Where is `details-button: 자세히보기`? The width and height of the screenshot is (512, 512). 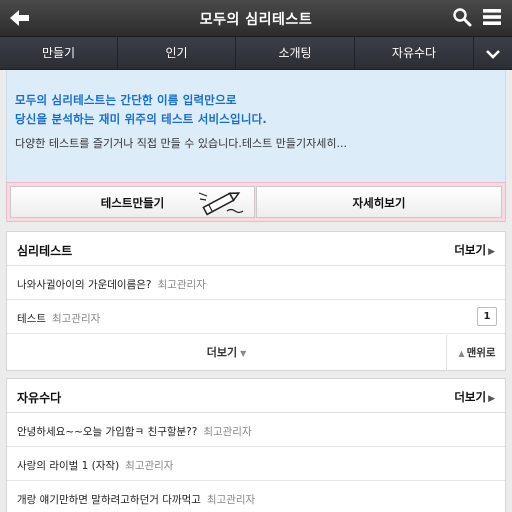
details-button: 자세히보기 is located at coordinates (379, 202).